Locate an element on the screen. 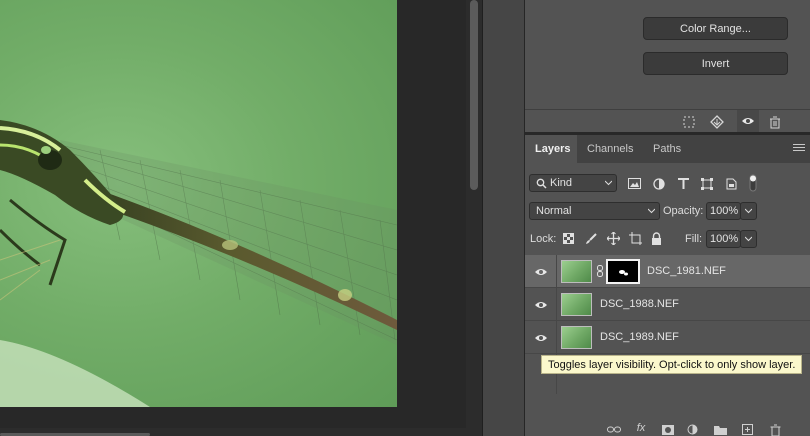 The image size is (810, 436). adjustment-filter-icon is located at coordinates (658, 183).